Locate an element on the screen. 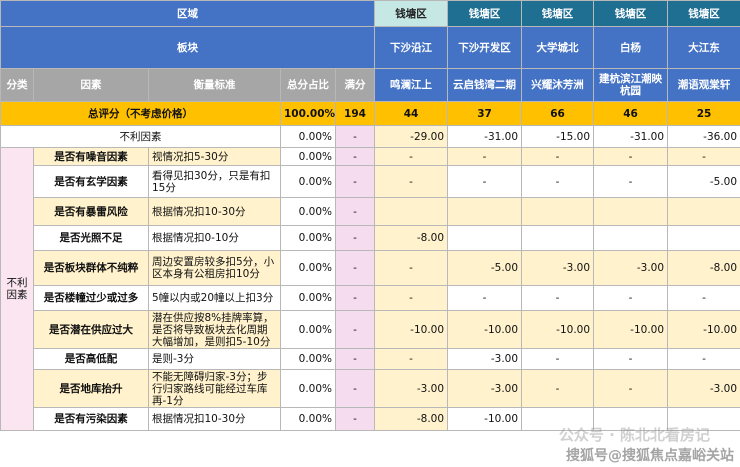 This screenshot has height=467, width=740. total-full: 194 is located at coordinates (355, 113).